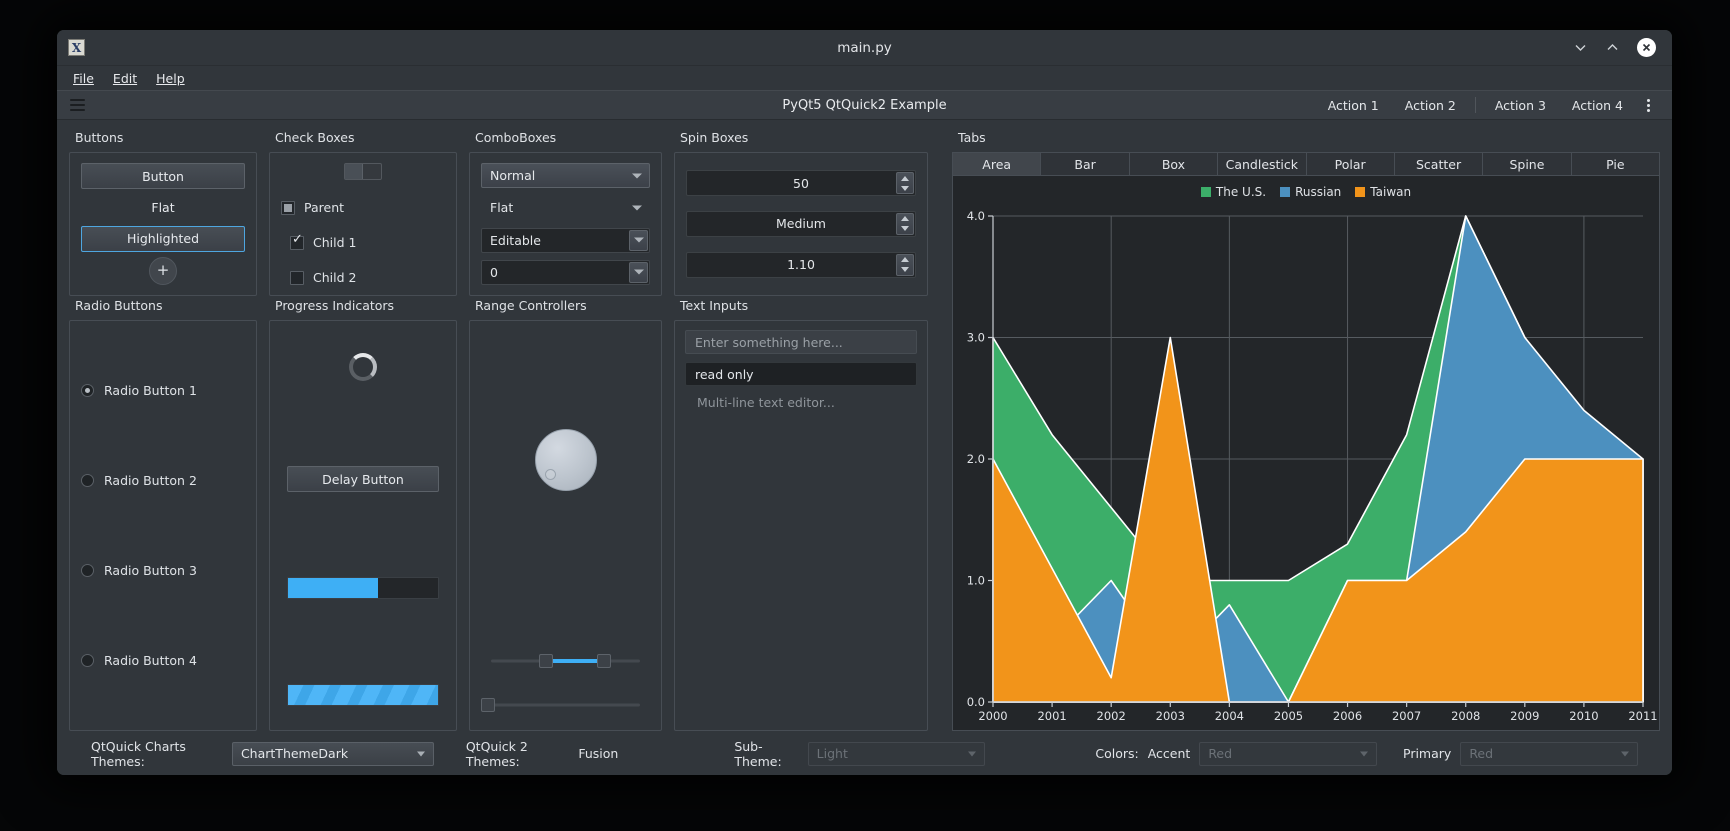 The height and width of the screenshot is (831, 1730). What do you see at coordinates (565, 525) in the screenshot?
I see `group-range-box` at bounding box center [565, 525].